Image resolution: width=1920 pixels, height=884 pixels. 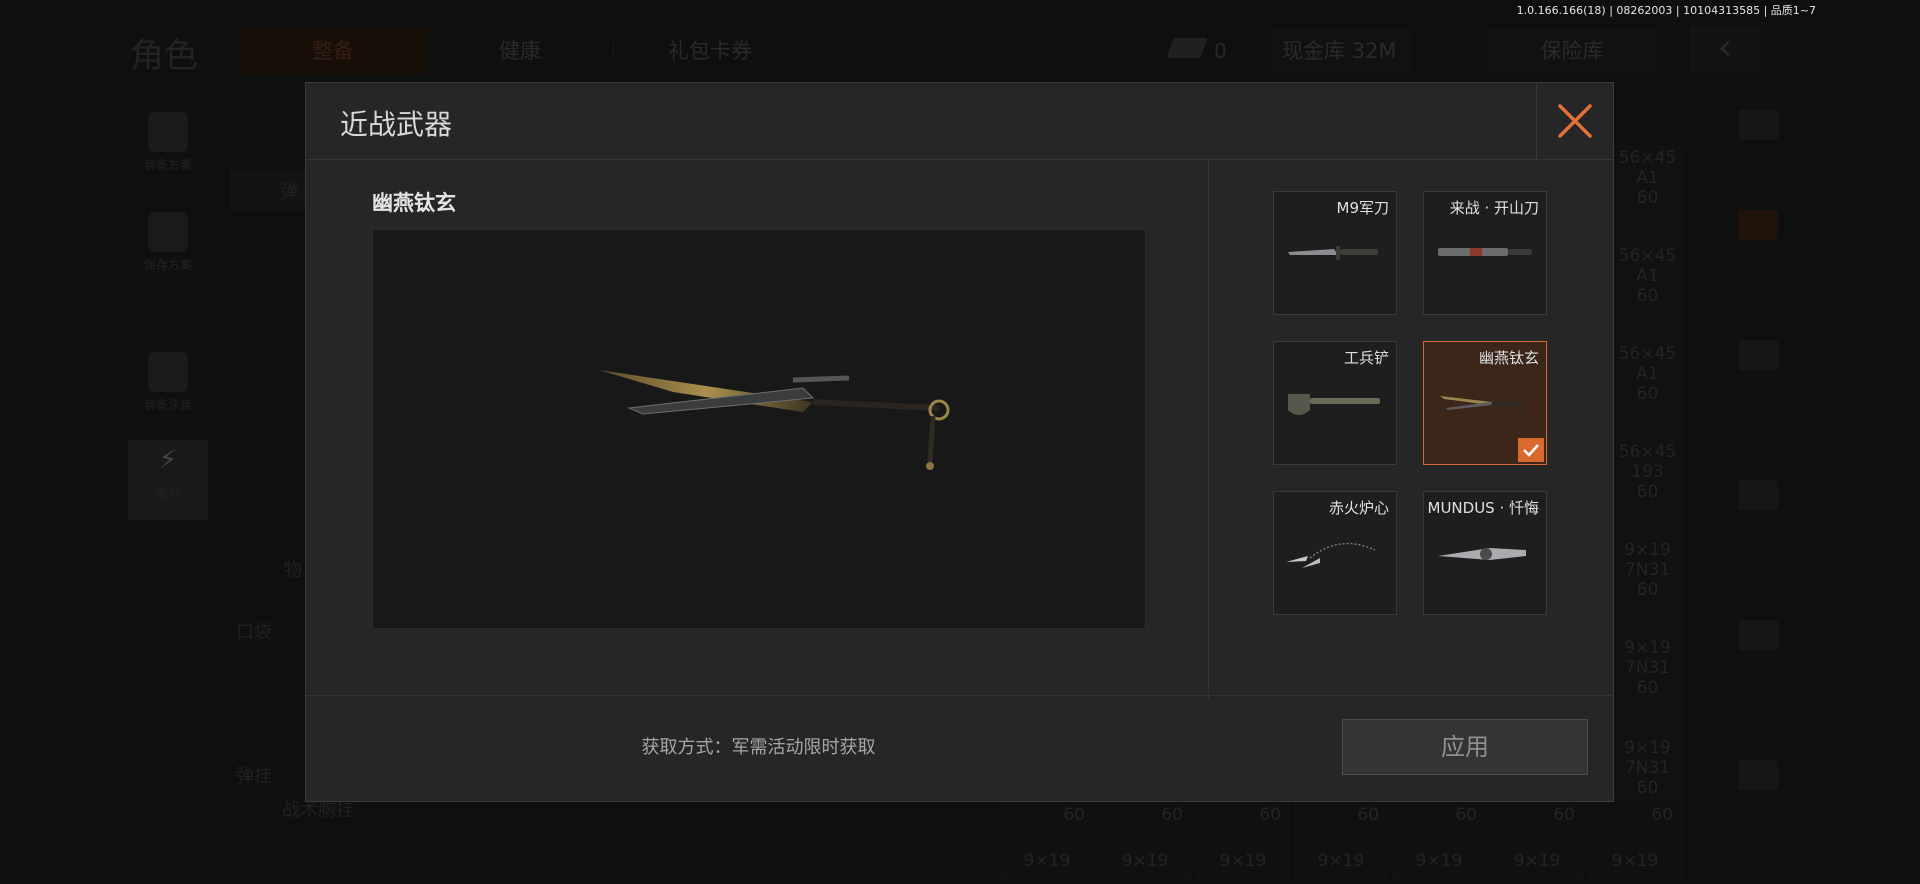 I want to click on dialog-title: 近战武器, so click(x=396, y=124).